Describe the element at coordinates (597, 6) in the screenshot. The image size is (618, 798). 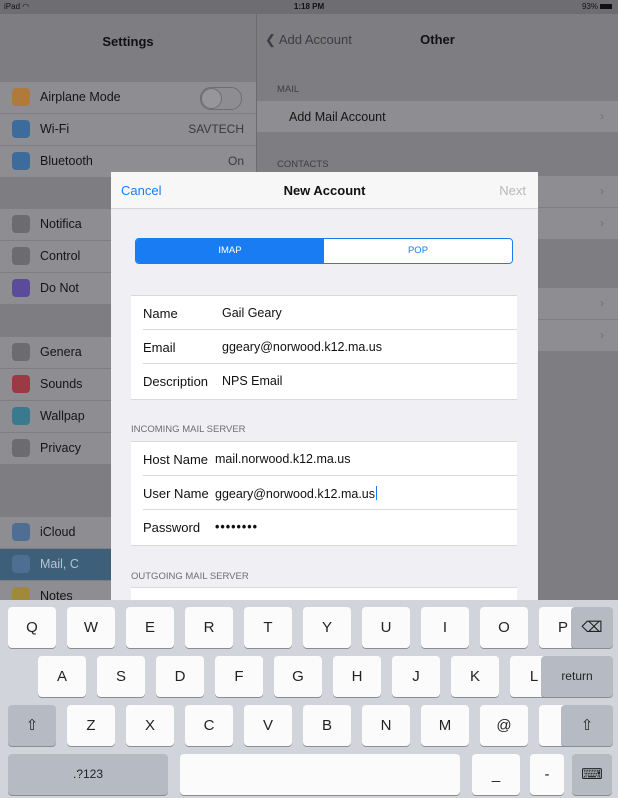
I see `battery: 93%` at that location.